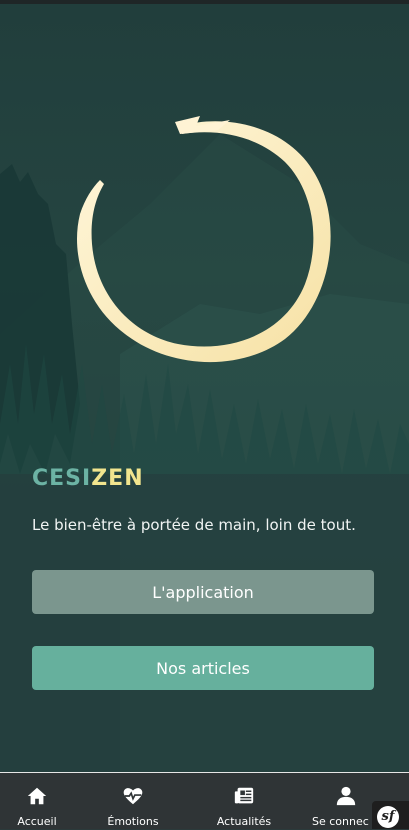 This screenshot has width=409, height=830. What do you see at coordinates (62, 478) in the screenshot?
I see `brand-title-part1: CESI` at bounding box center [62, 478].